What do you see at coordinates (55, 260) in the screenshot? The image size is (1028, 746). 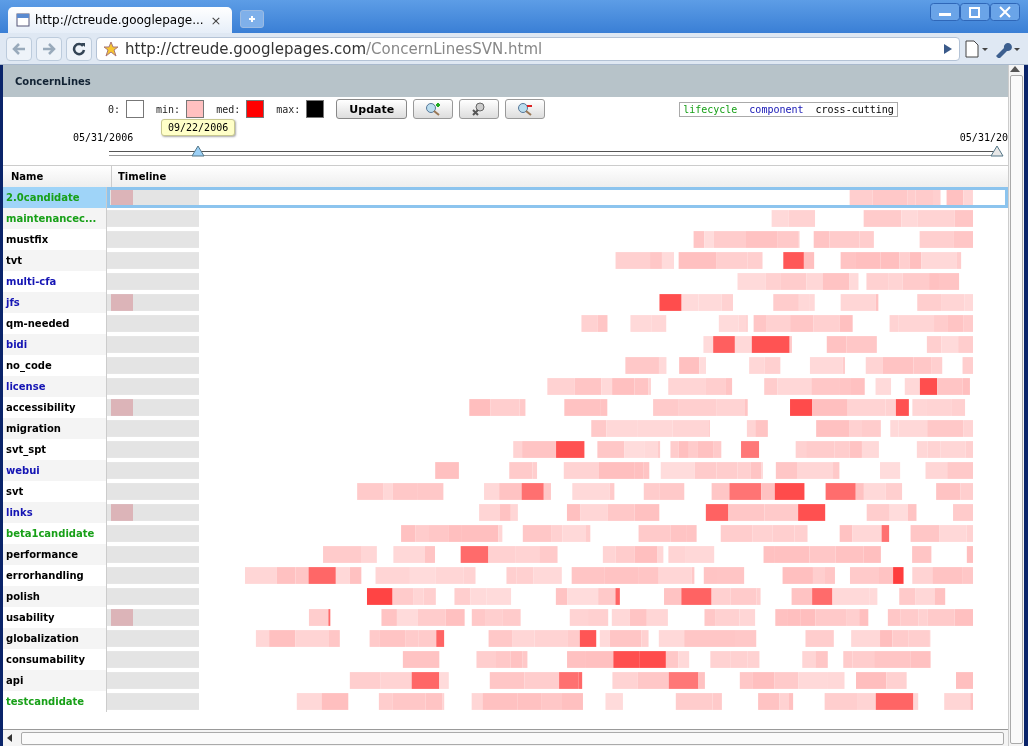 I see `concern-name: tvt` at bounding box center [55, 260].